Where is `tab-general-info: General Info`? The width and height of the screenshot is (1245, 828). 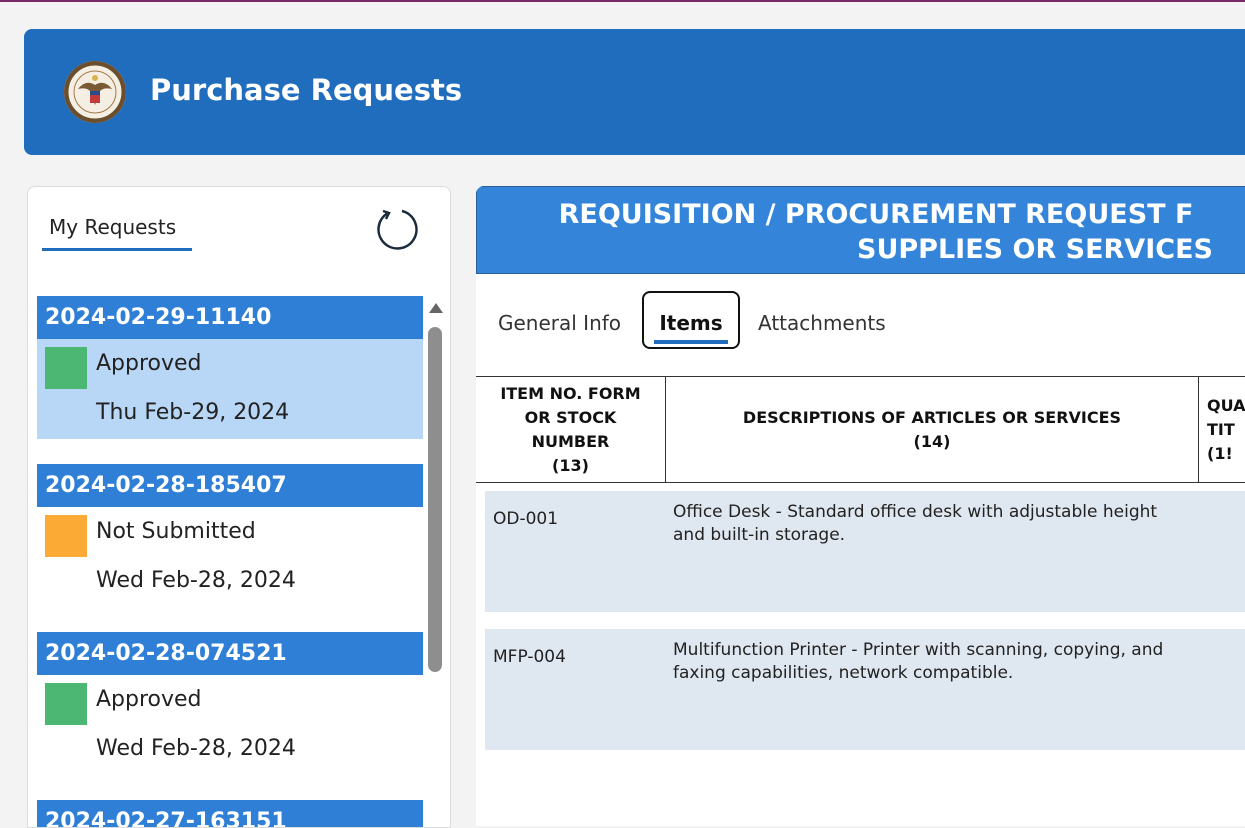 tab-general-info: General Info is located at coordinates (559, 323).